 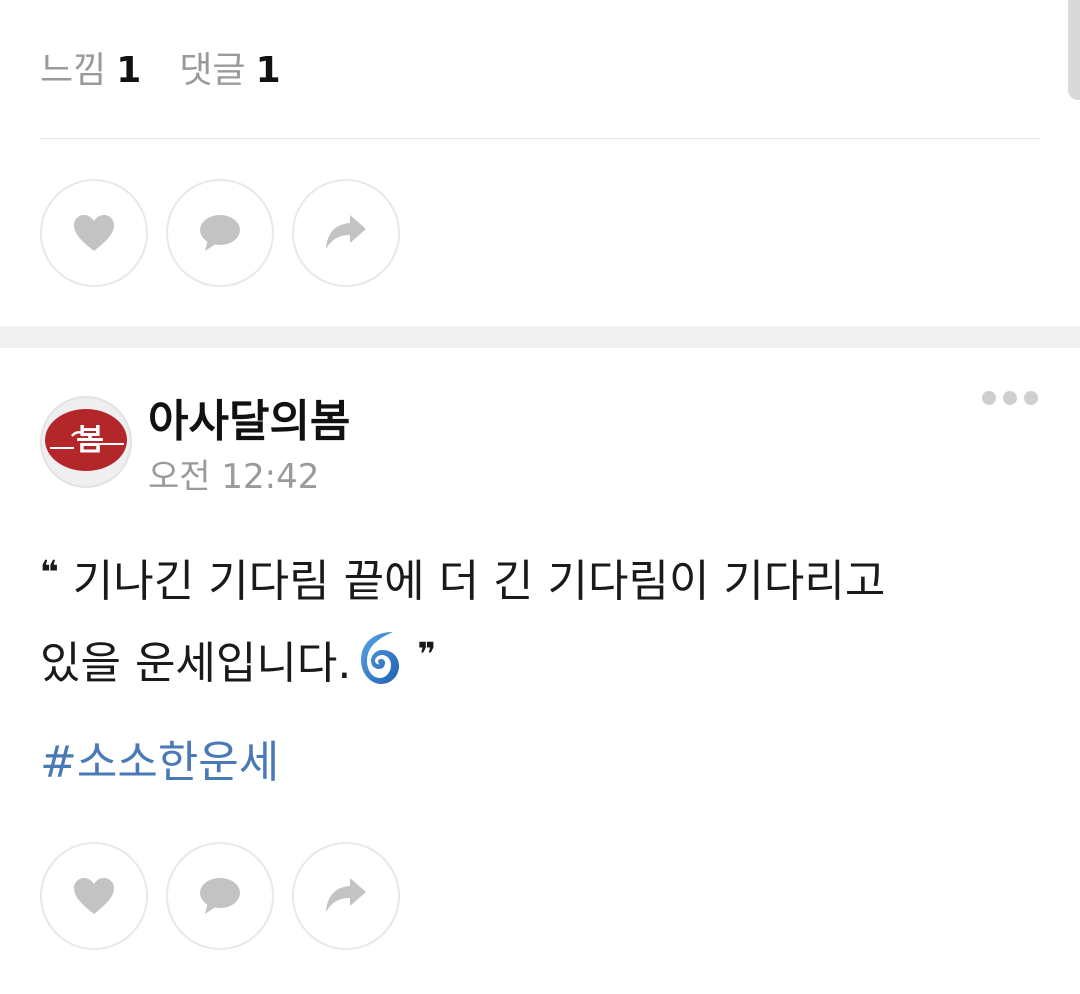 I want to click on author-name: 아사달의봄, so click(x=249, y=422).